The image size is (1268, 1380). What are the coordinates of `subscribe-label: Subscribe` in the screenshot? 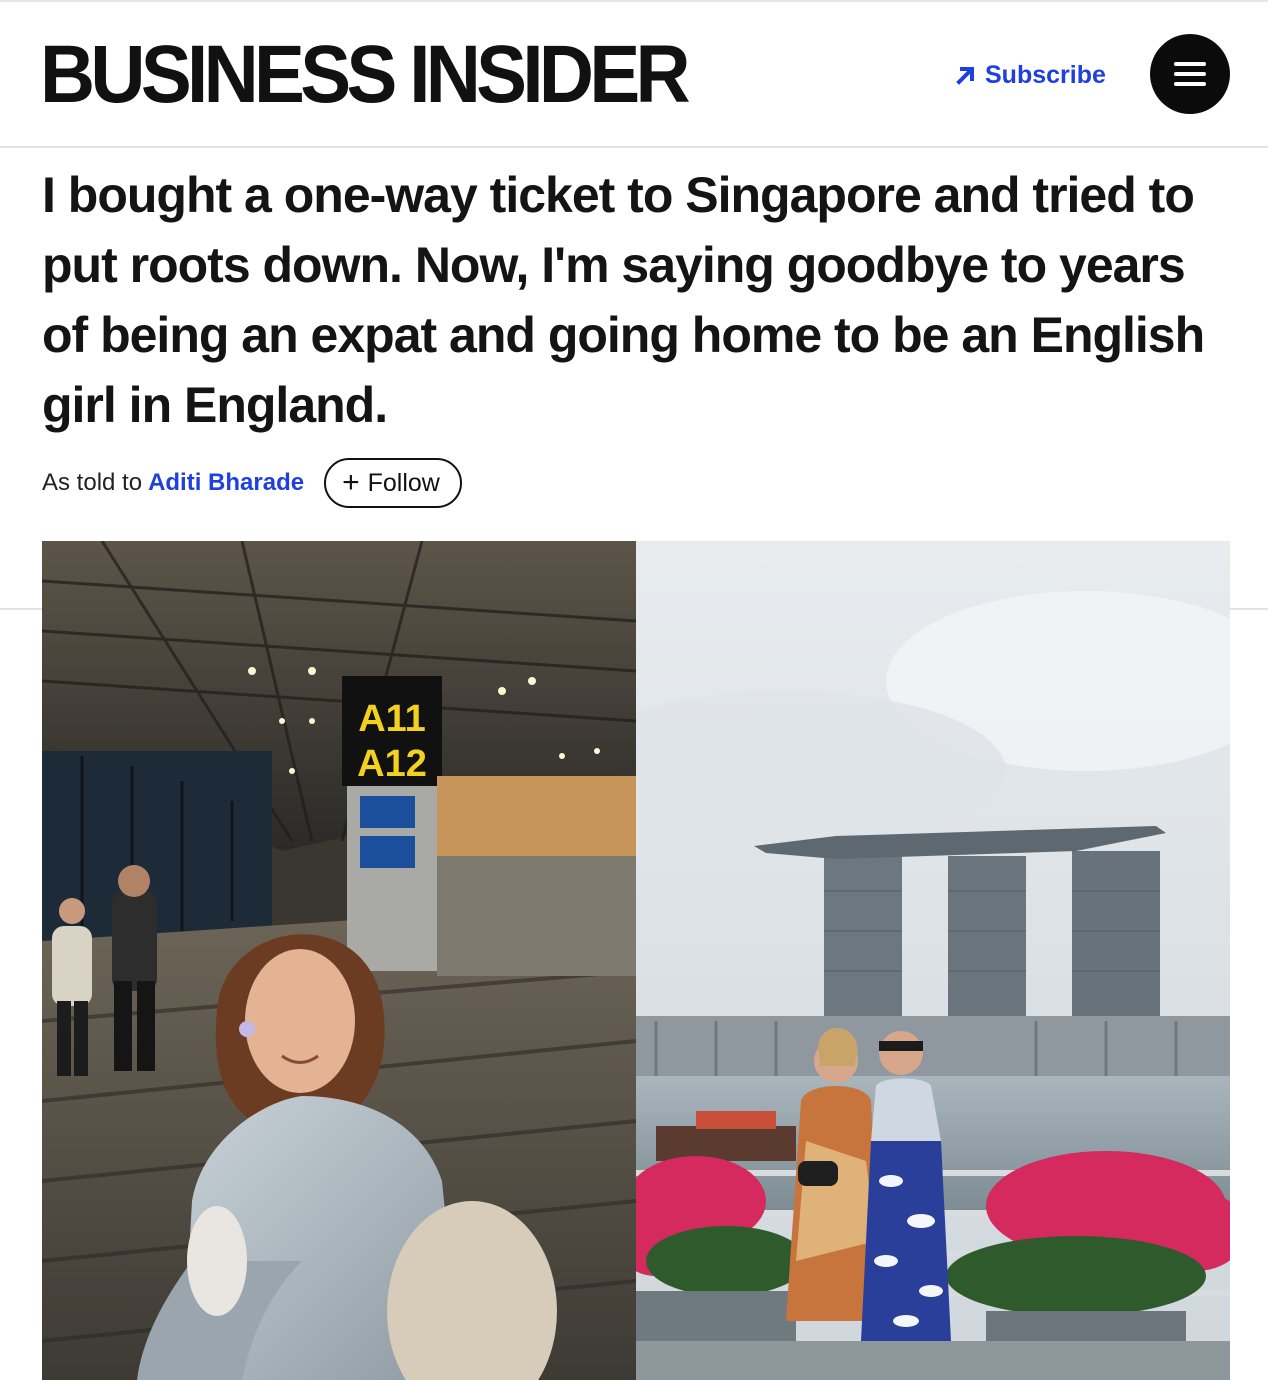 It's located at (1045, 74).